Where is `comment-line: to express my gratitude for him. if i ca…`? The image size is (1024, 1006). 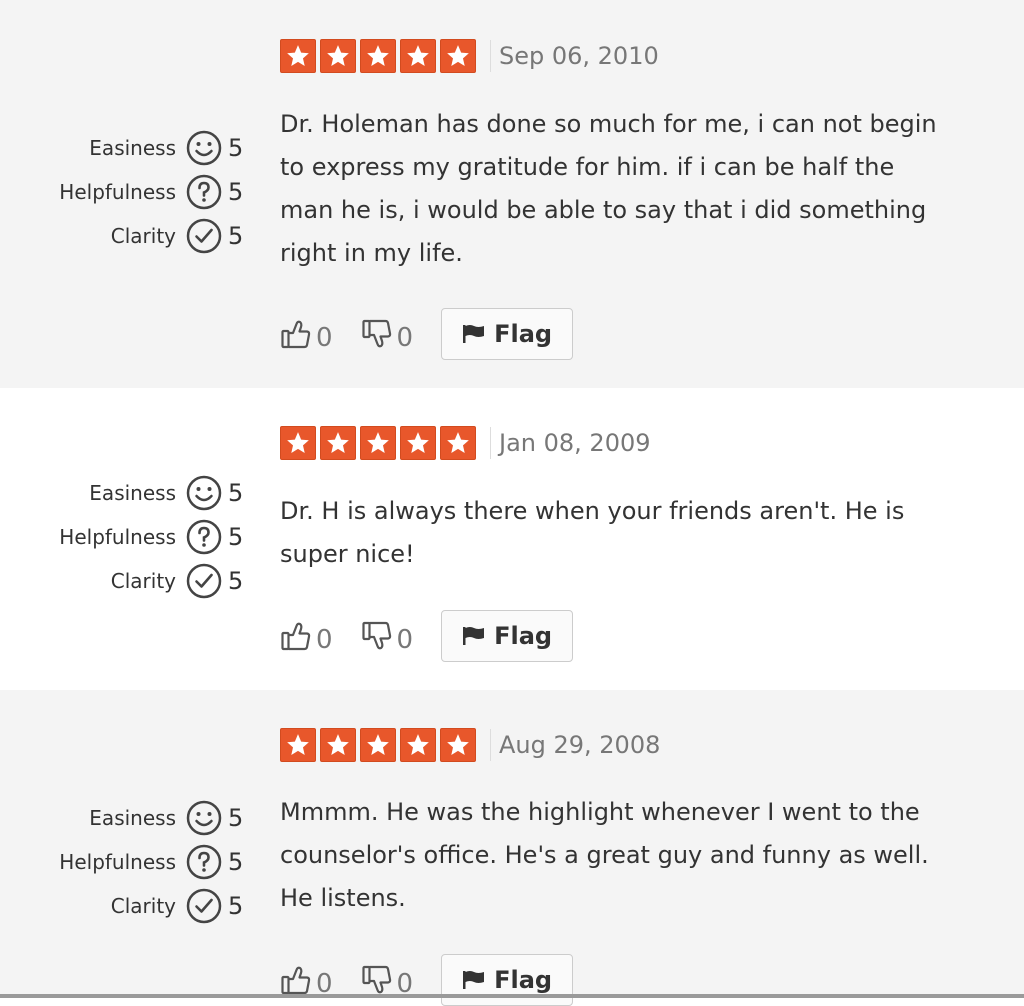 comment-line: to express my gratitude for him. if i ca… is located at coordinates (587, 167).